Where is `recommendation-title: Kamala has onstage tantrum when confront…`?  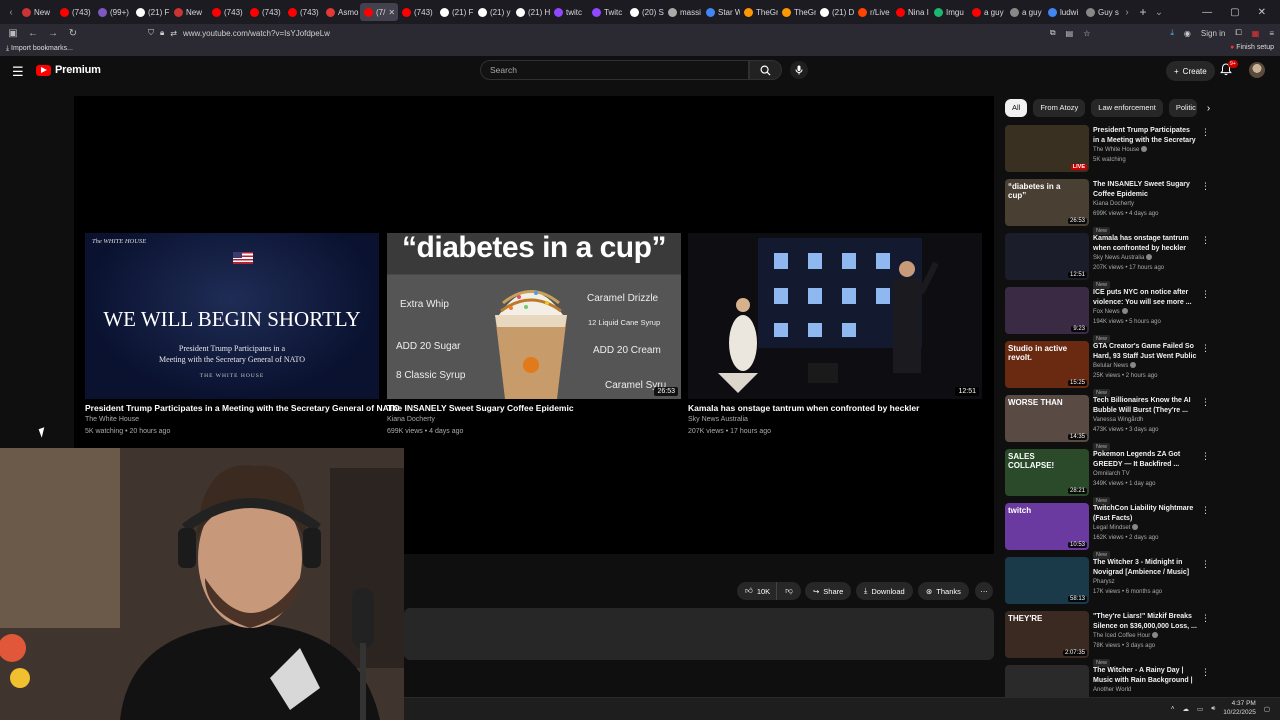 recommendation-title: Kamala has onstage tantrum when confront… is located at coordinates (1145, 243).